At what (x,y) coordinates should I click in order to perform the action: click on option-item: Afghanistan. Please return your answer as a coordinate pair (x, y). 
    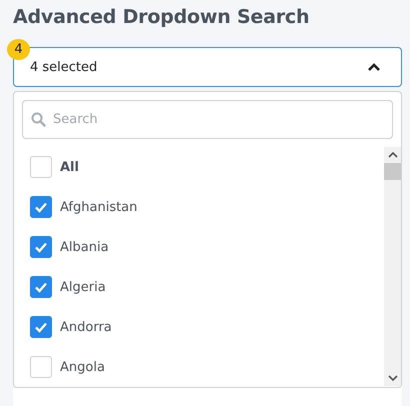
    Looking at the image, I should click on (207, 207).